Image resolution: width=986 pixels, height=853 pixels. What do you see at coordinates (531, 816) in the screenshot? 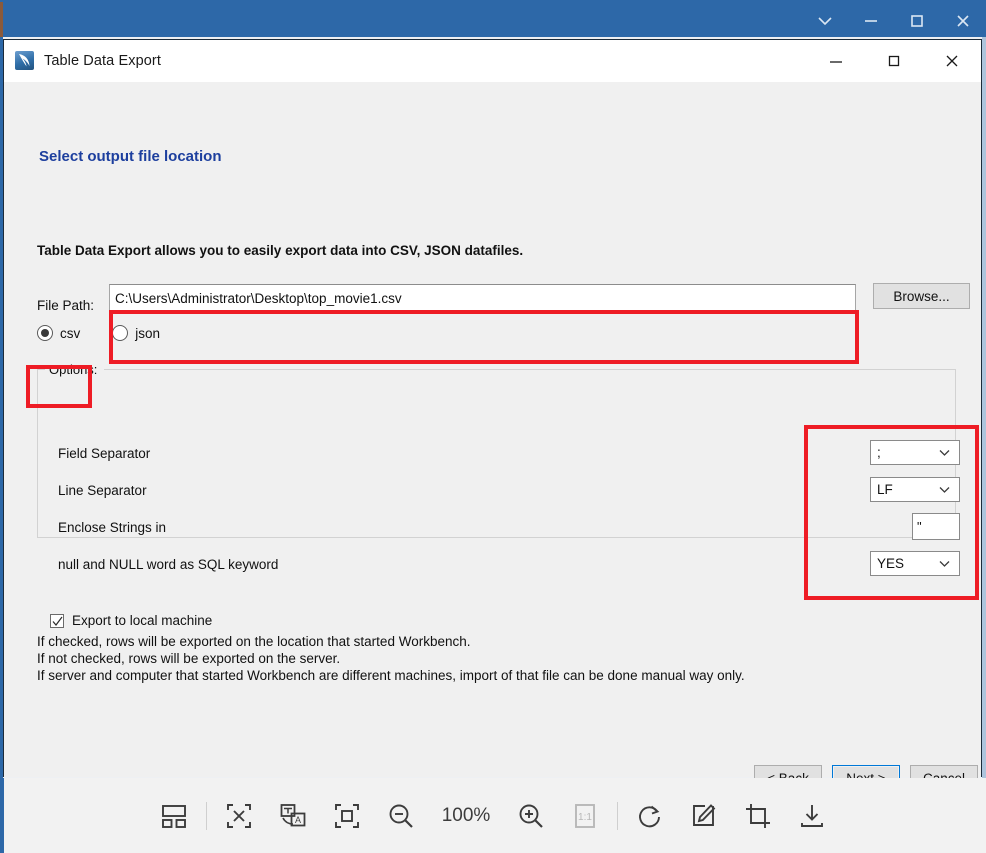
I see `zoom-in-icon` at bounding box center [531, 816].